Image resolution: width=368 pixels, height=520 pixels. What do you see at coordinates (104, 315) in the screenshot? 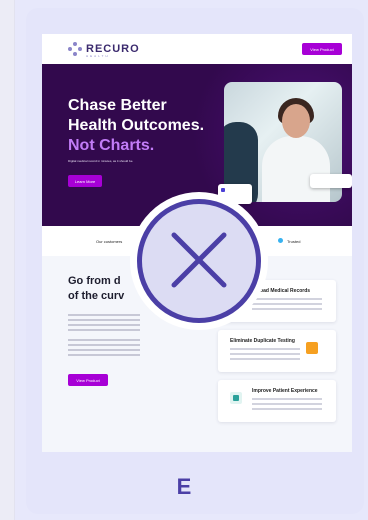
I see `section-paragraph` at bounding box center [104, 315].